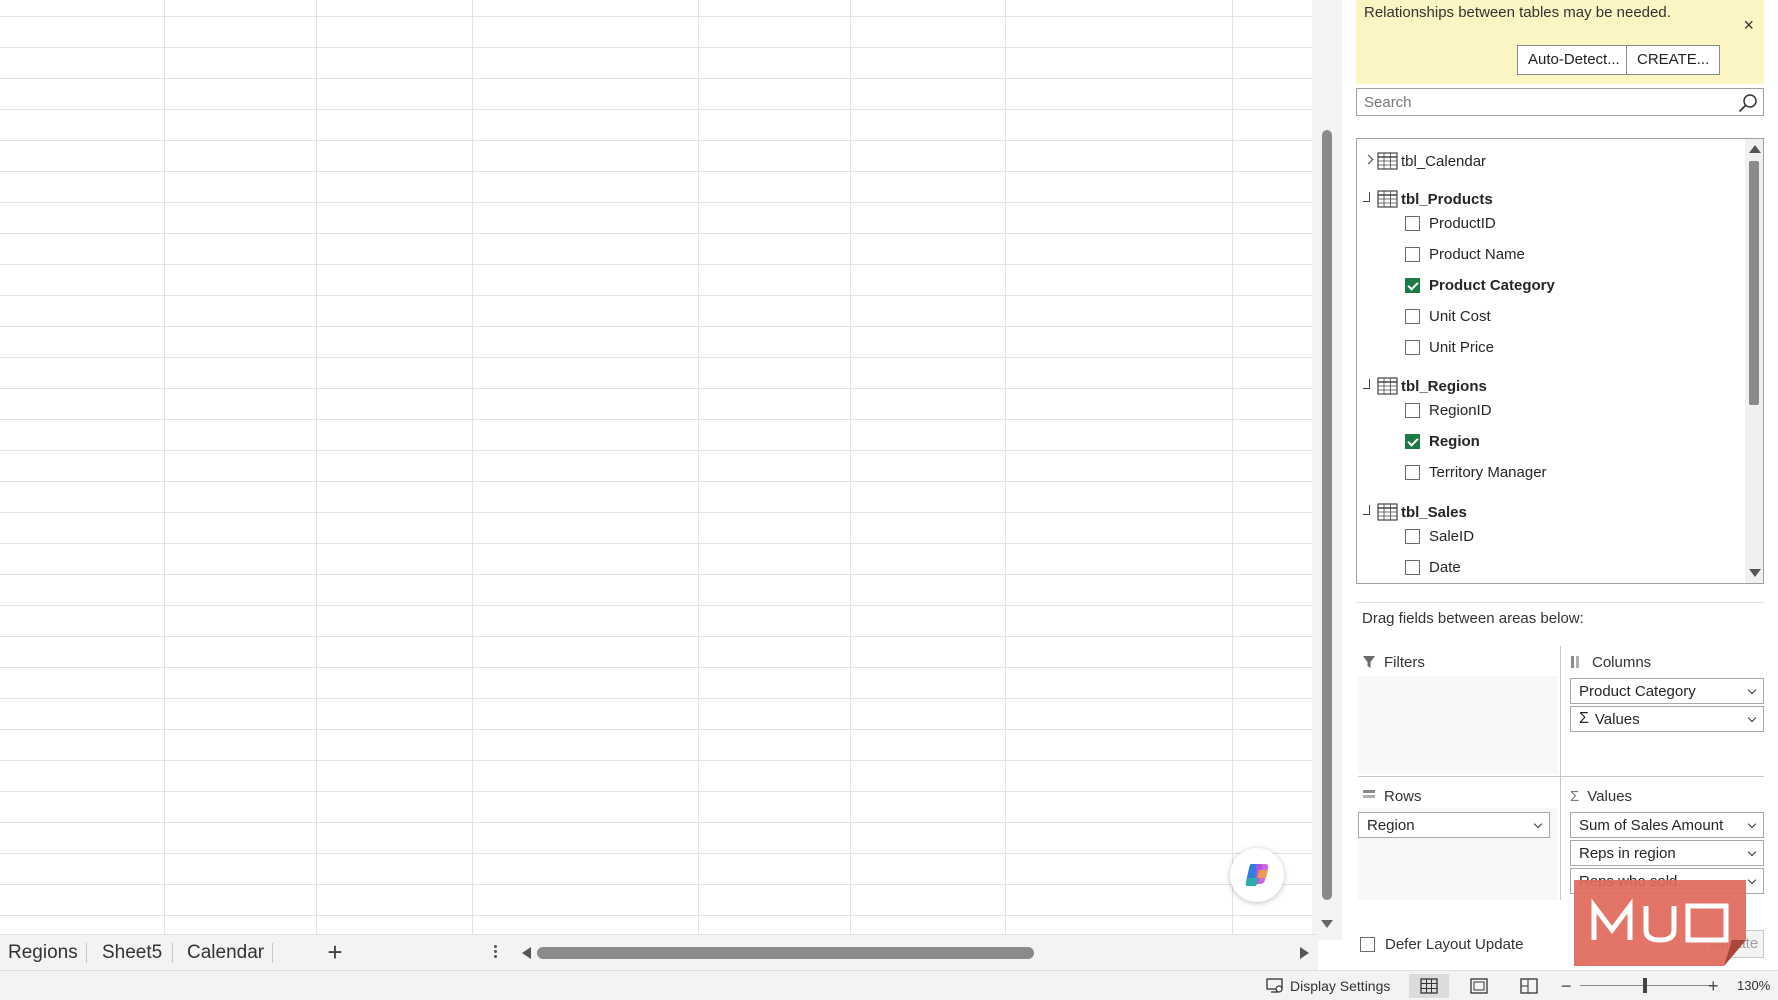 The height and width of the screenshot is (1000, 1778). I want to click on filters-drop-zone, so click(1458, 725).